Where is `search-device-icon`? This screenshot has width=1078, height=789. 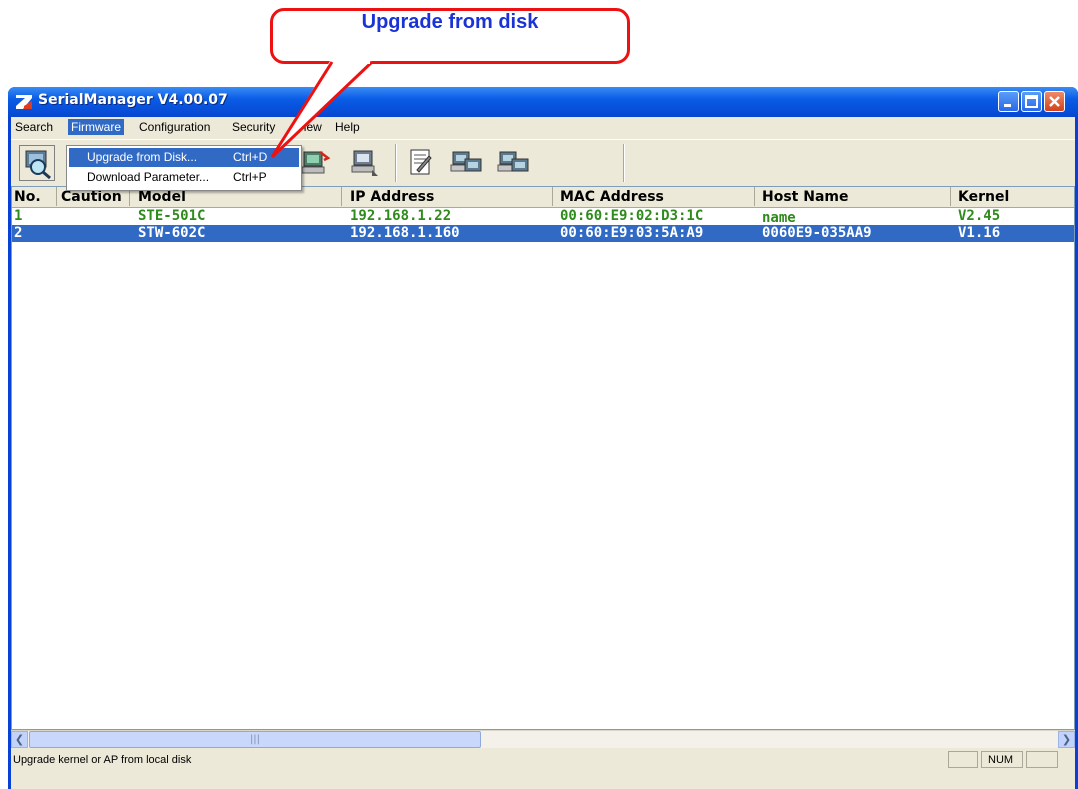
search-device-icon is located at coordinates (38, 165).